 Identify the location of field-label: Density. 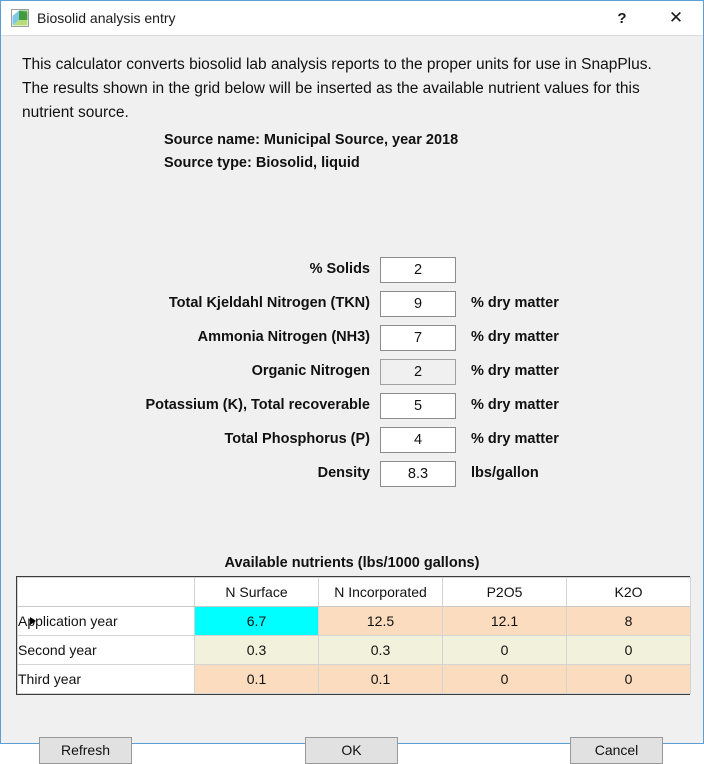
(343, 473).